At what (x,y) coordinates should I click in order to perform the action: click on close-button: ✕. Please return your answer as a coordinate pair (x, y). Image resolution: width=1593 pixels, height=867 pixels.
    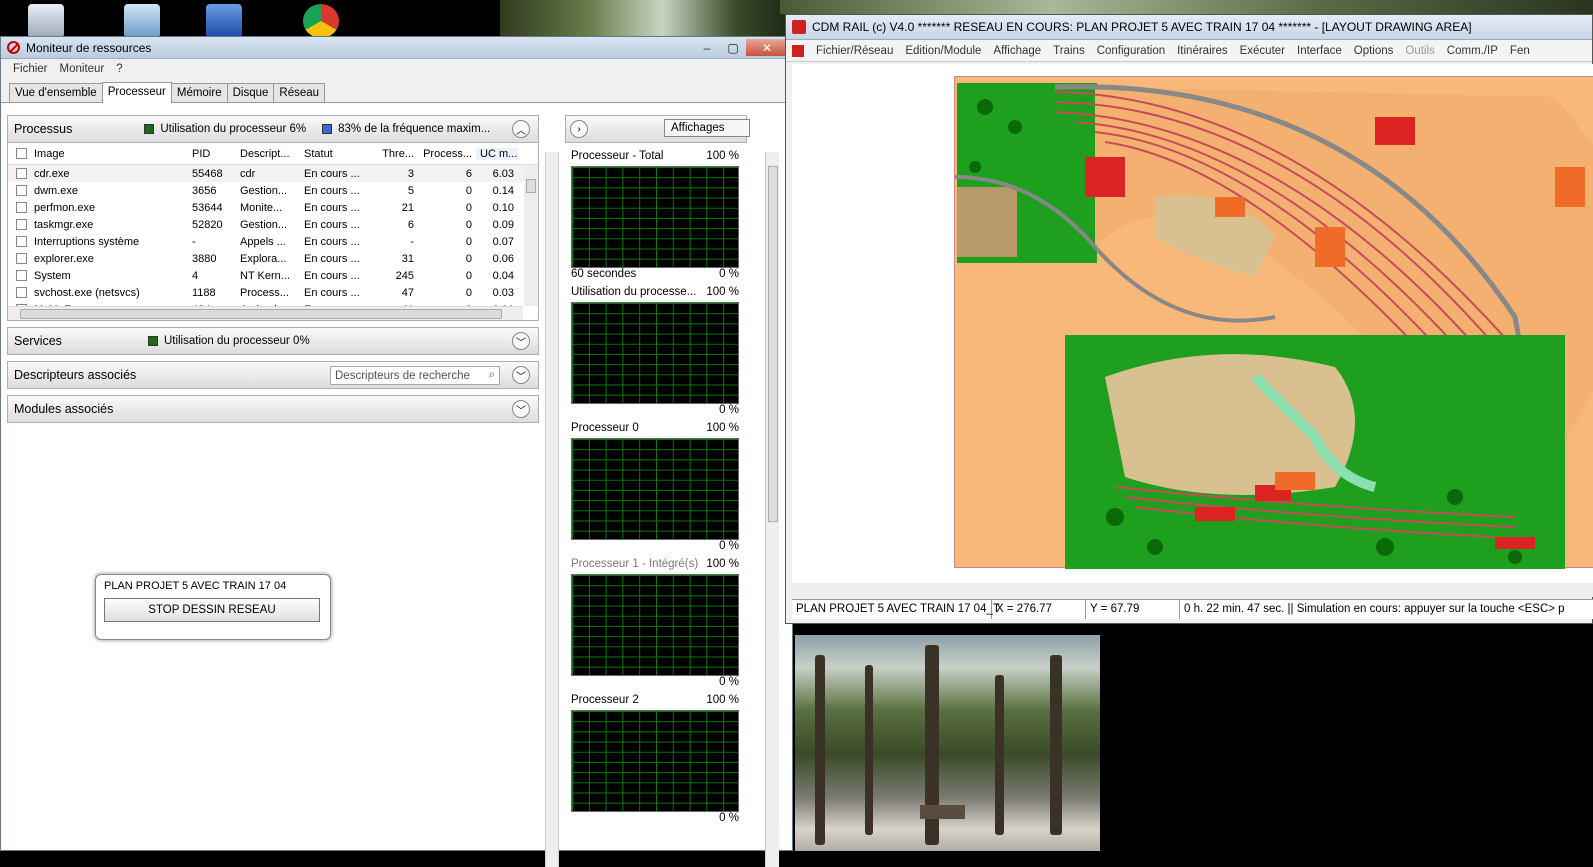
    Looking at the image, I should click on (767, 47).